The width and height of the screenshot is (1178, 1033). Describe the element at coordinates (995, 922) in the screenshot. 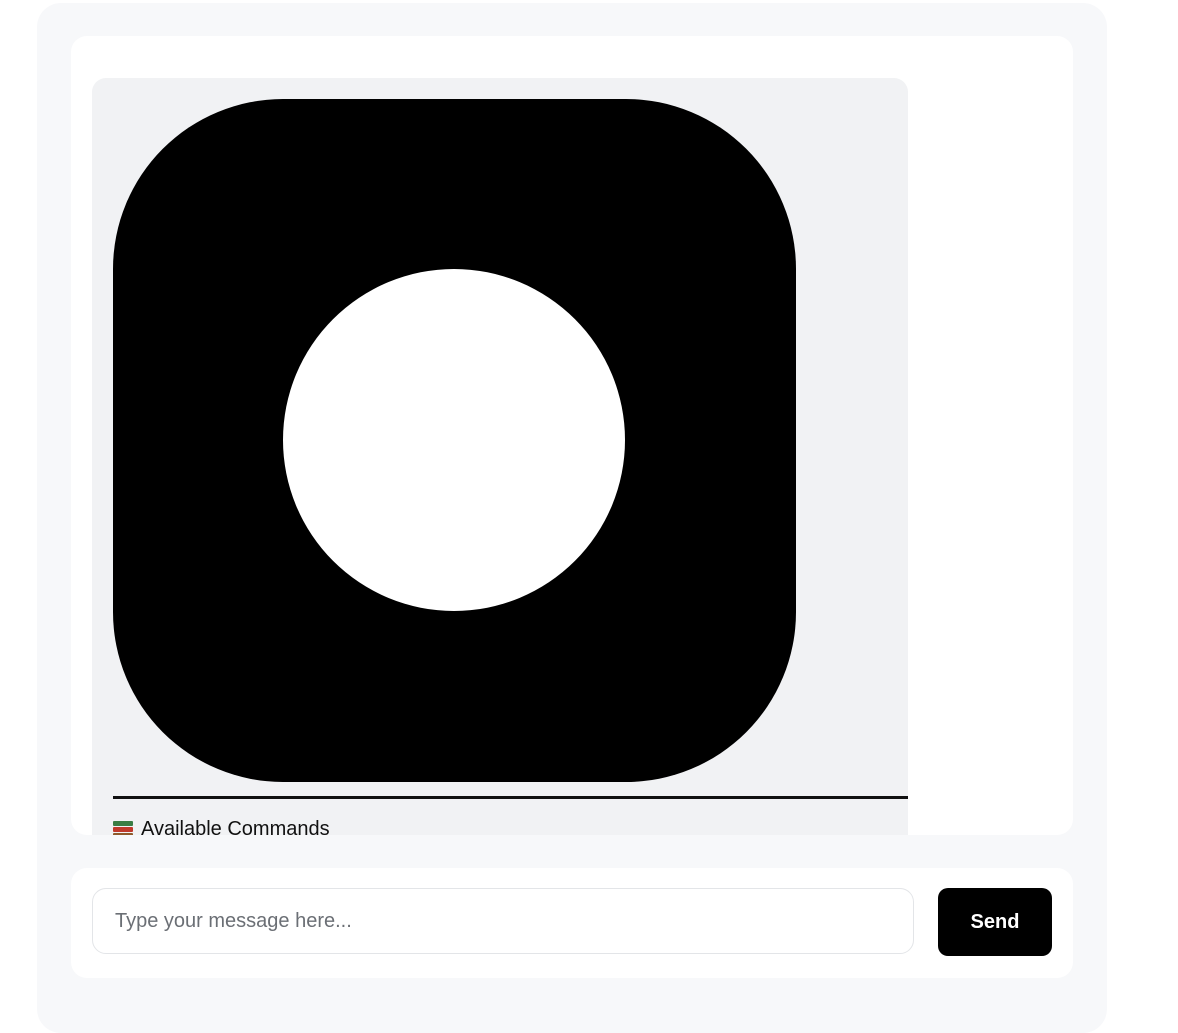

I see `send-button: Send` at that location.